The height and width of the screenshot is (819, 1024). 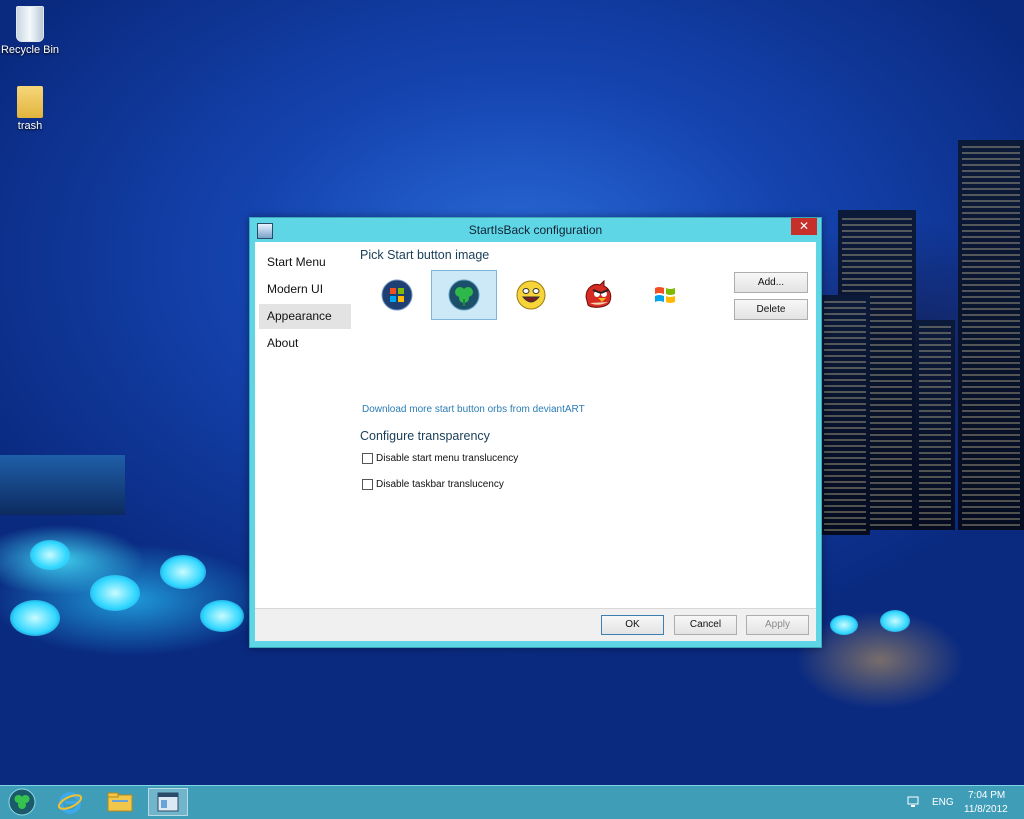 I want to click on close-button: ✕, so click(x=804, y=226).